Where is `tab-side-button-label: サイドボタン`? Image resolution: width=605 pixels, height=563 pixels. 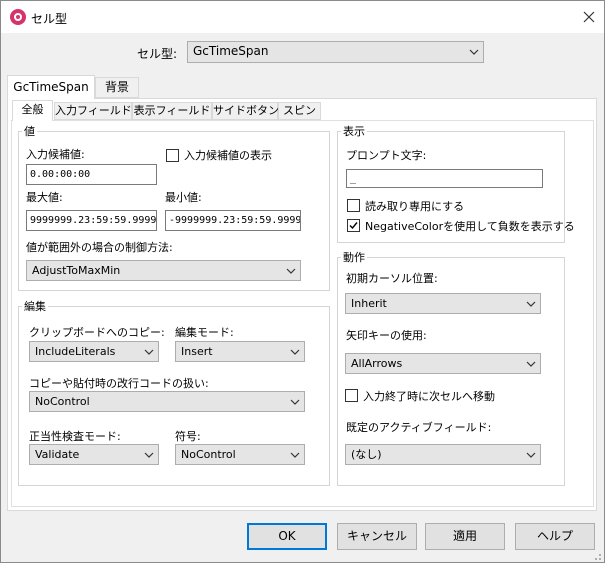
tab-side-button-label: サイドボタン is located at coordinates (246, 110).